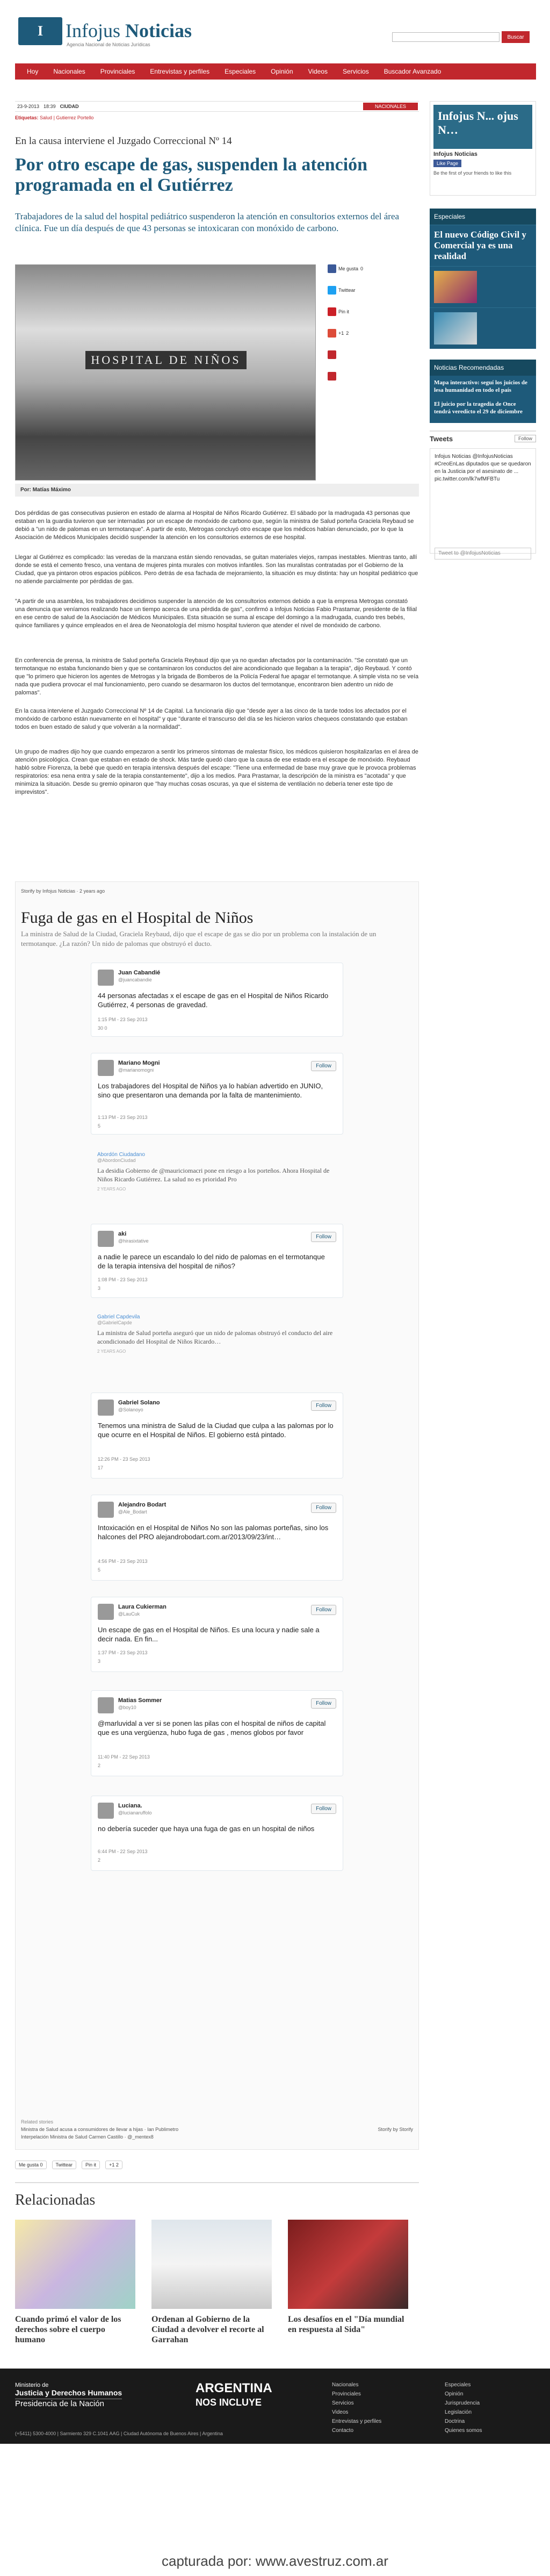 Image resolution: width=550 pixels, height=2576 pixels. What do you see at coordinates (390, 106) in the screenshot?
I see `section-badge: NACIONALES` at bounding box center [390, 106].